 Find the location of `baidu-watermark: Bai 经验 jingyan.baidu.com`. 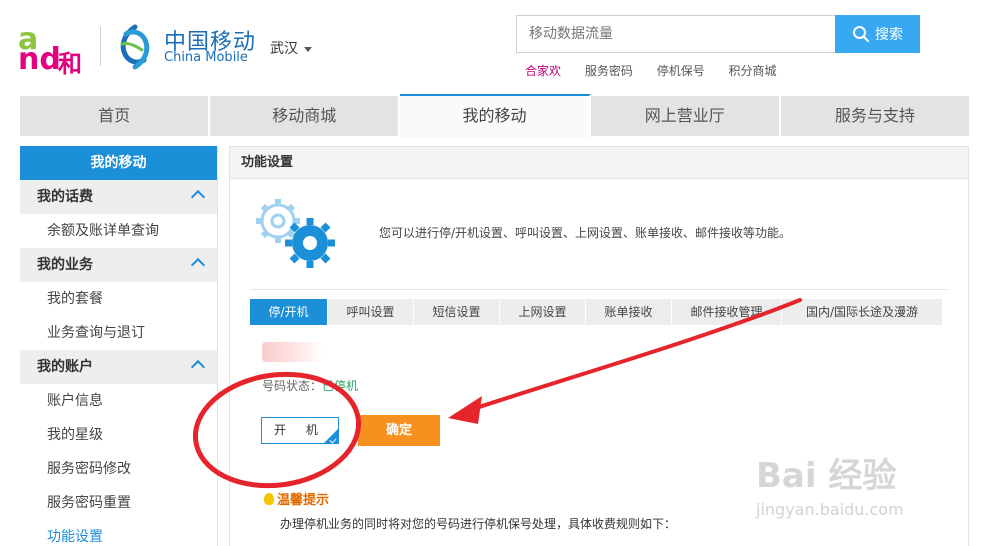

baidu-watermark: Bai 经验 jingyan.baidu.com is located at coordinates (856, 485).